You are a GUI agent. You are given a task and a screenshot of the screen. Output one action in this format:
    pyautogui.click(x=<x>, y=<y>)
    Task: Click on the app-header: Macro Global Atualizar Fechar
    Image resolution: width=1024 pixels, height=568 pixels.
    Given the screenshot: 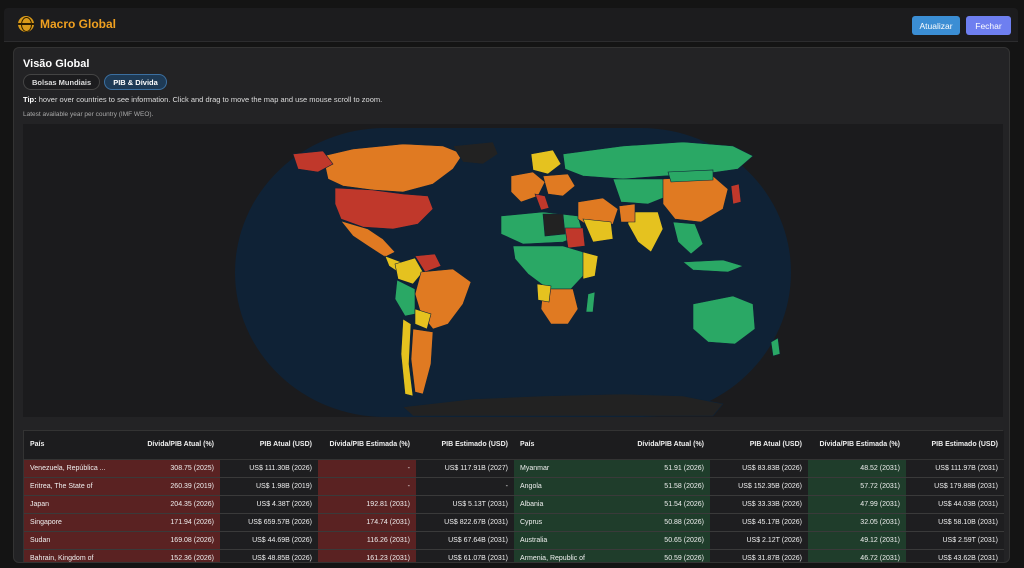 What is the action you would take?
    pyautogui.click(x=511, y=25)
    